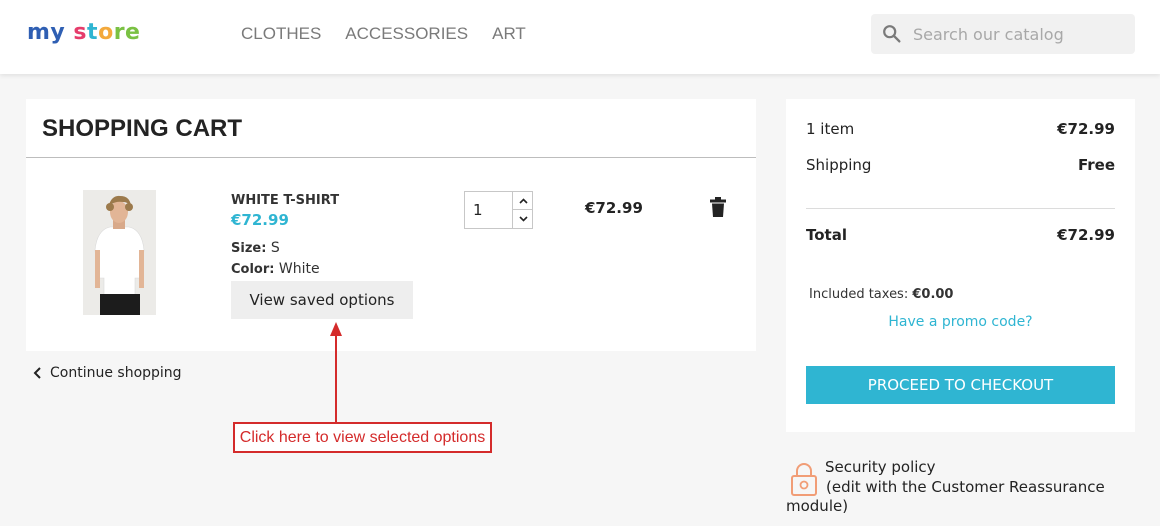 The height and width of the screenshot is (526, 1160). Describe the element at coordinates (249, 248) in the screenshot. I see `size-label: Size:` at that location.